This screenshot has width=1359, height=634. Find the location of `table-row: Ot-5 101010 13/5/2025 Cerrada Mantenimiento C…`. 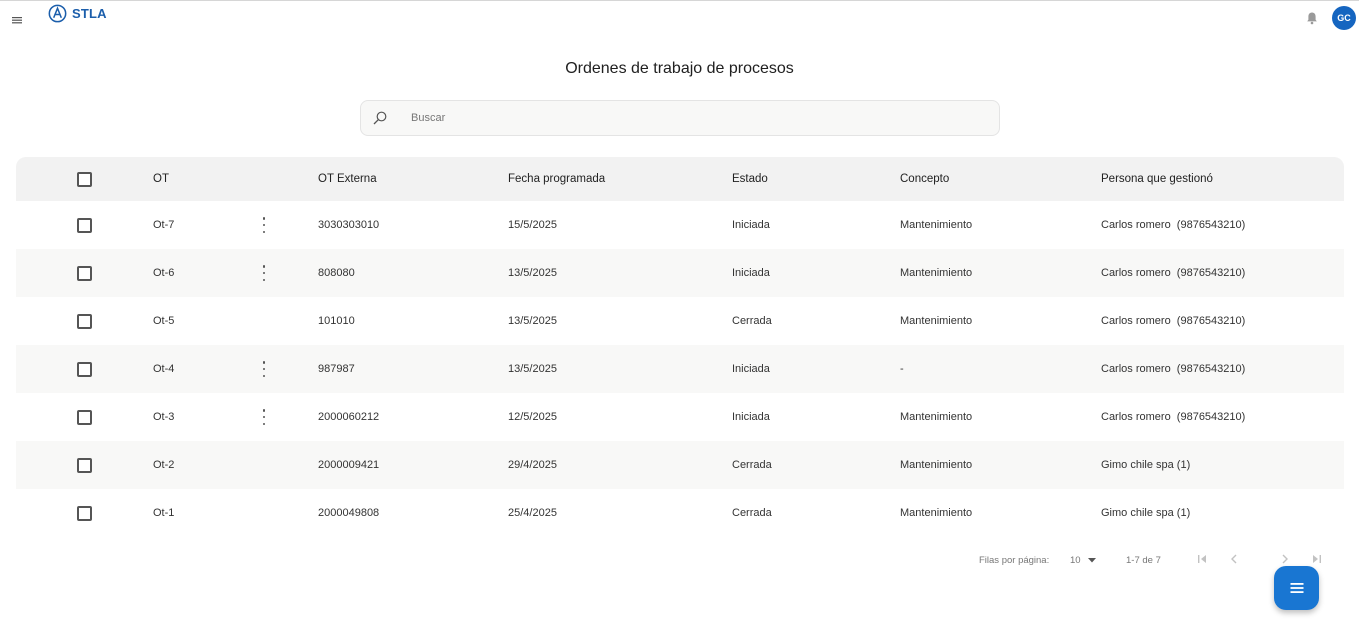

table-row: Ot-5 101010 13/5/2025 Cerrada Mantenimiento C… is located at coordinates (680, 321).